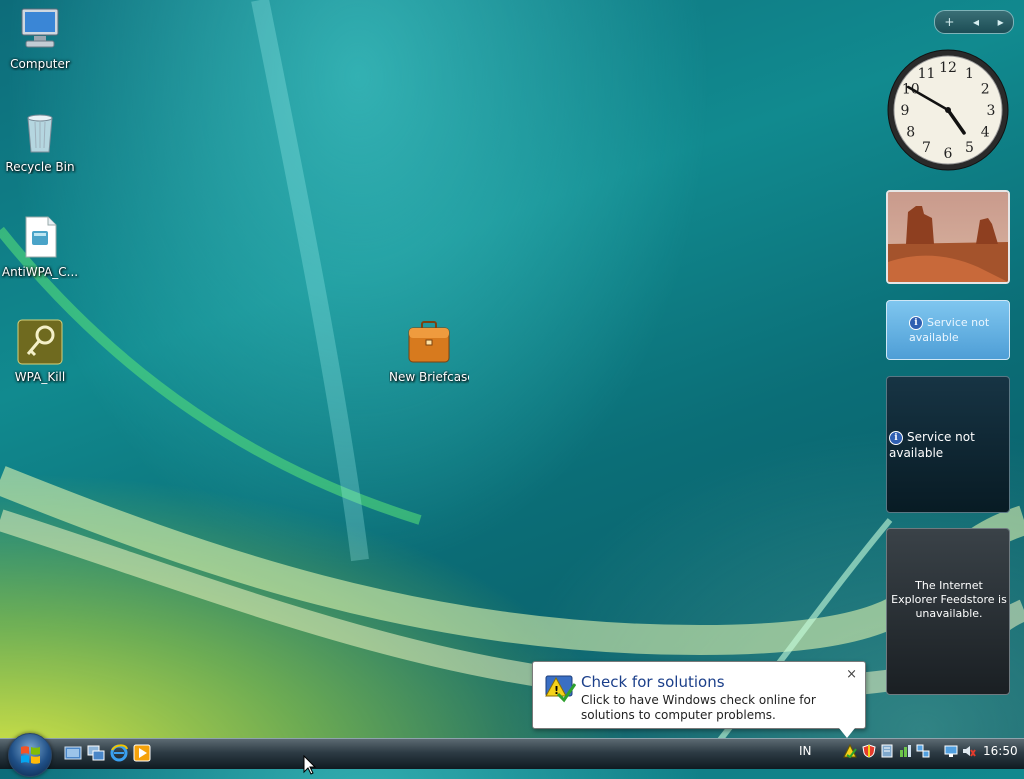 This screenshot has height=779, width=1024. What do you see at coordinates (1000, 751) in the screenshot?
I see `system-clock: 16:50` at bounding box center [1000, 751].